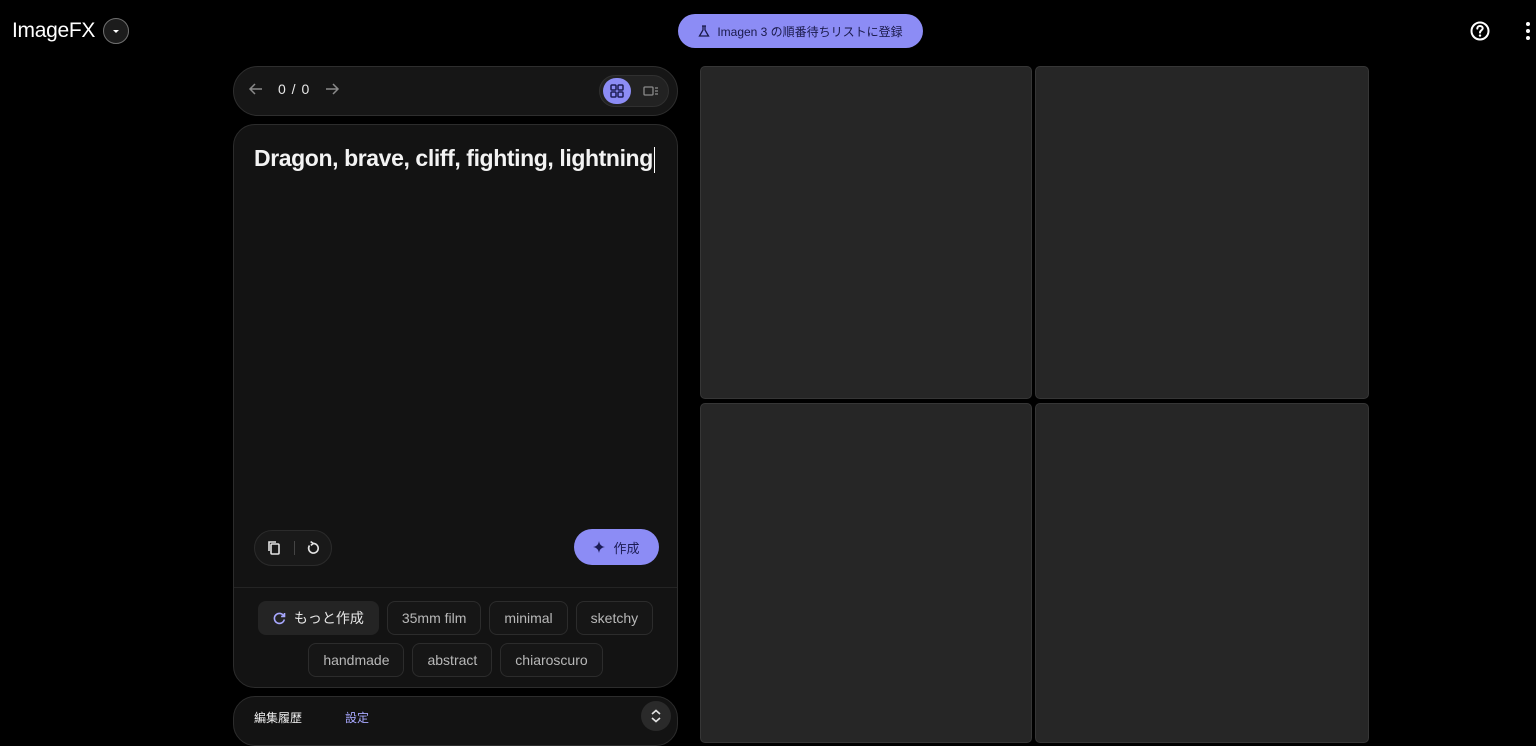 The width and height of the screenshot is (1536, 746). What do you see at coordinates (274, 548) in the screenshot?
I see `copy-icon` at bounding box center [274, 548].